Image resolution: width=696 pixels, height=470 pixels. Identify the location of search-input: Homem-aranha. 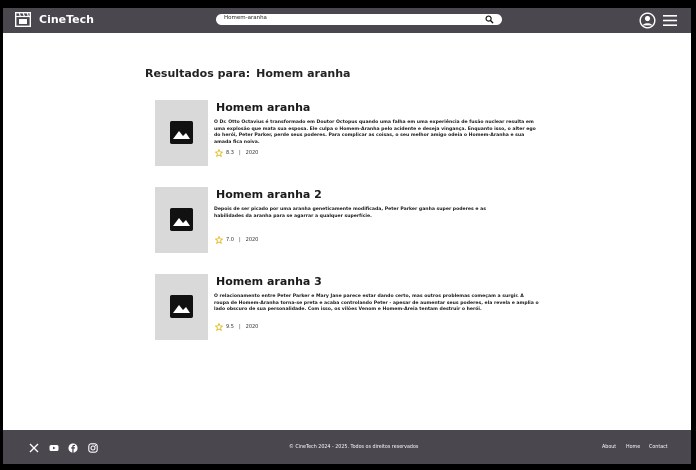
(245, 18).